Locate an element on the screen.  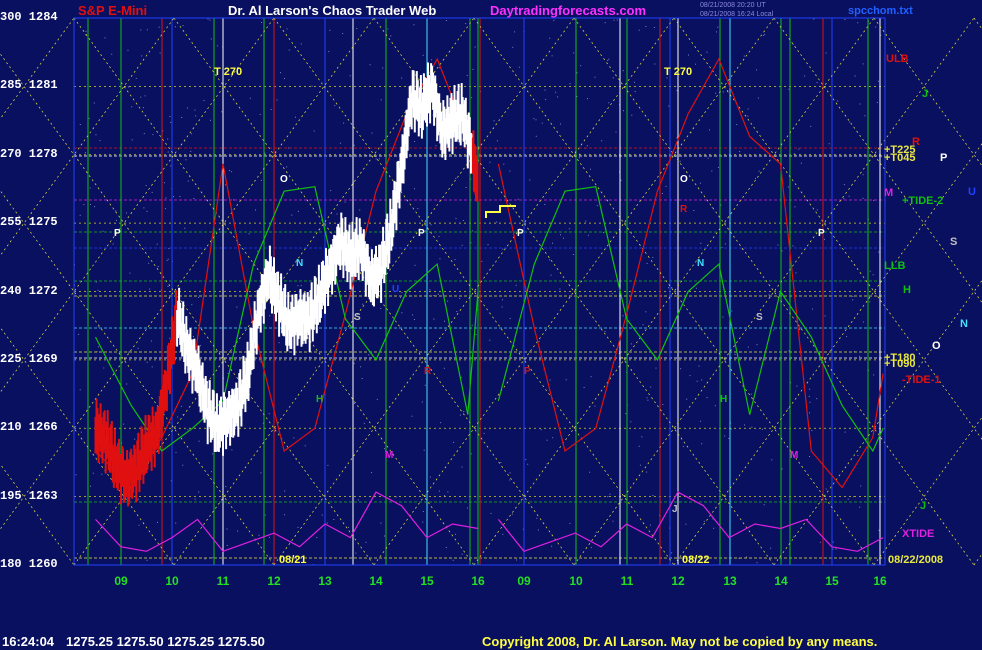
plot-letter: M is located at coordinates (794, 455).